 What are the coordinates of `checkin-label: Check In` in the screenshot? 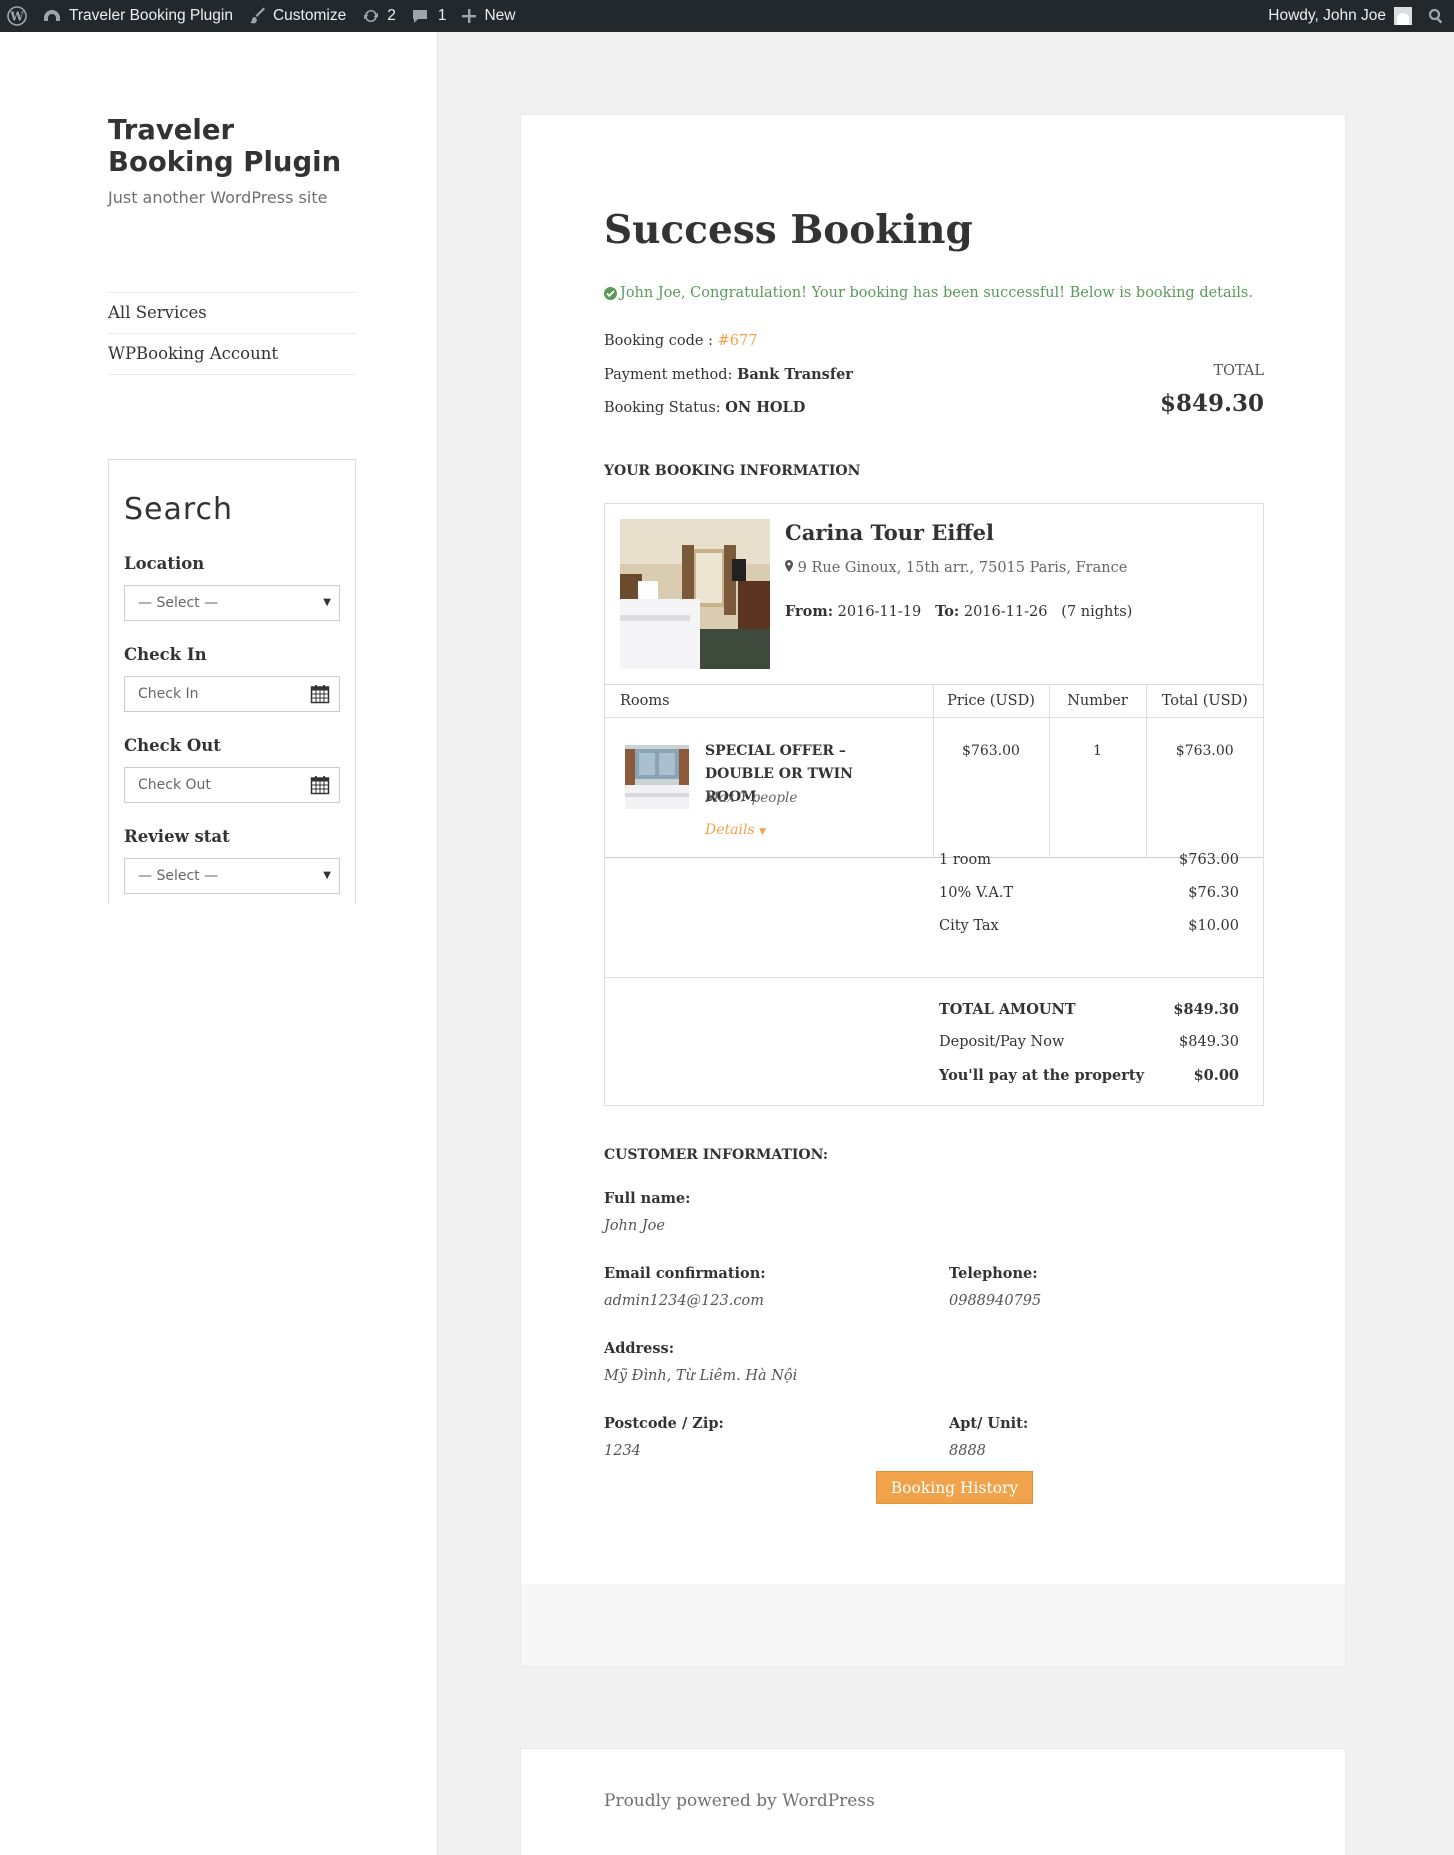 It's located at (165, 654).